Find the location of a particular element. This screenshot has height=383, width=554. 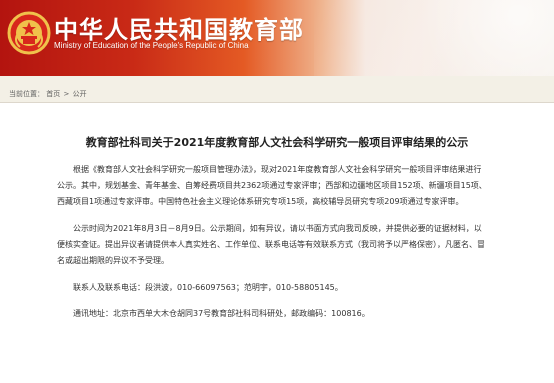

breadcrumb: 当前位置： 首页 > 公开 is located at coordinates (48, 94).